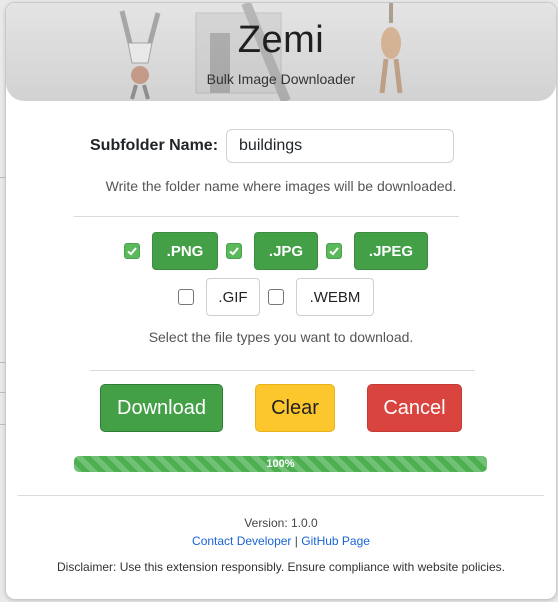 This screenshot has width=558, height=602. I want to click on jpeg-checkbox, so click(334, 251).